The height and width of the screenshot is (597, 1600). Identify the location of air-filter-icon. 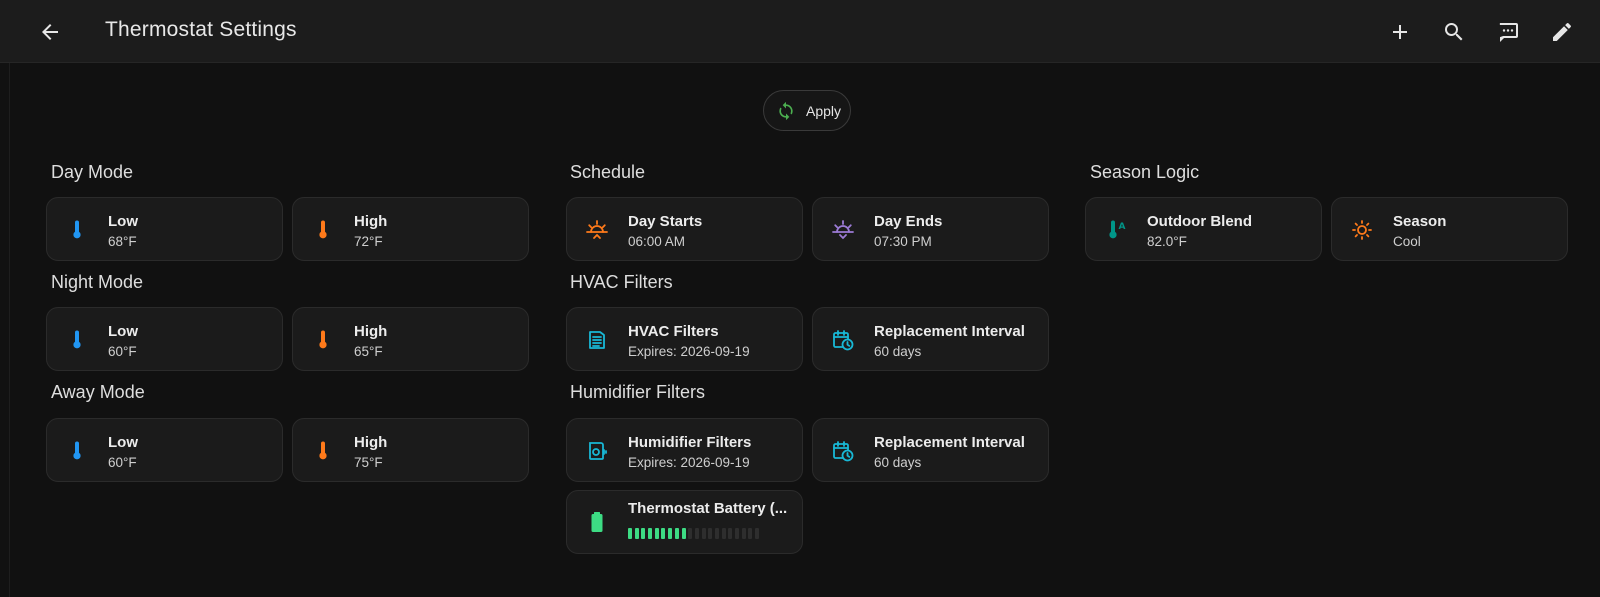
(597, 340).